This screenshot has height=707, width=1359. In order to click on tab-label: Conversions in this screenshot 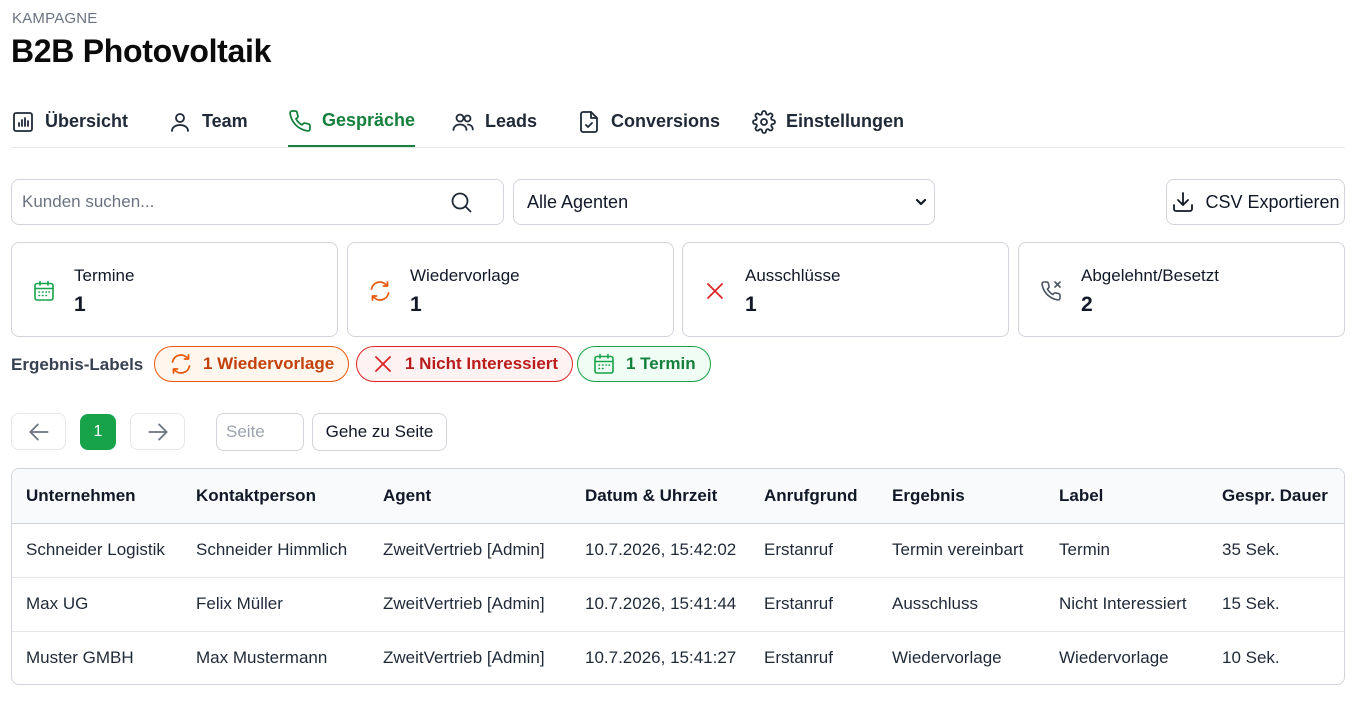, I will do `click(666, 121)`.